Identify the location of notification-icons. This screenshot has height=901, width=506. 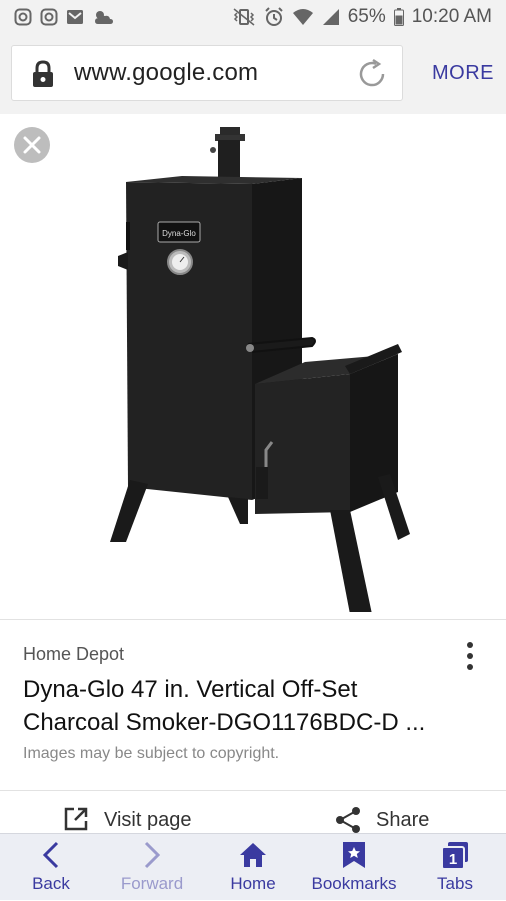
(64, 17).